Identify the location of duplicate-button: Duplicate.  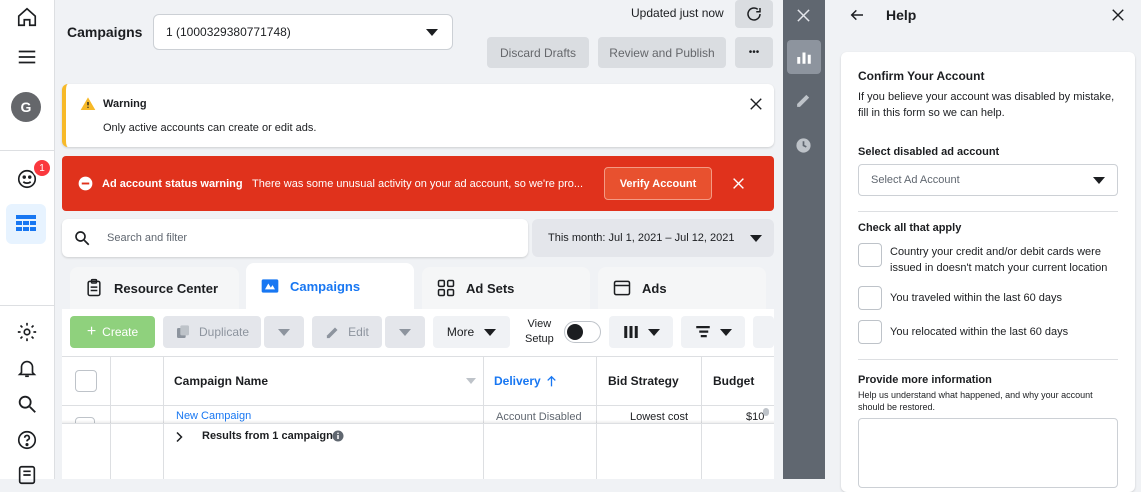
(212, 332).